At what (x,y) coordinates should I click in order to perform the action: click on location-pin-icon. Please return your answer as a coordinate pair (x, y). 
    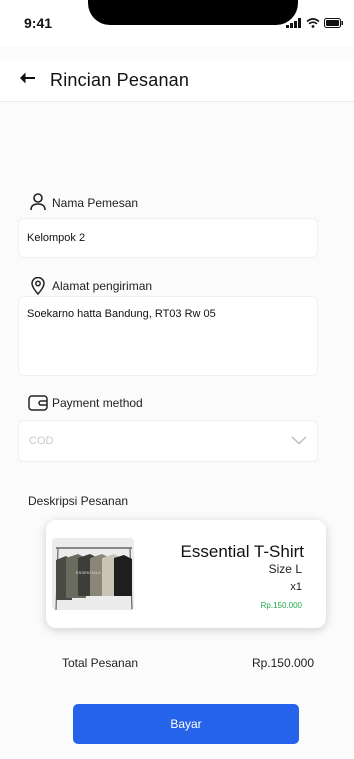
    Looking at the image, I should click on (38, 286).